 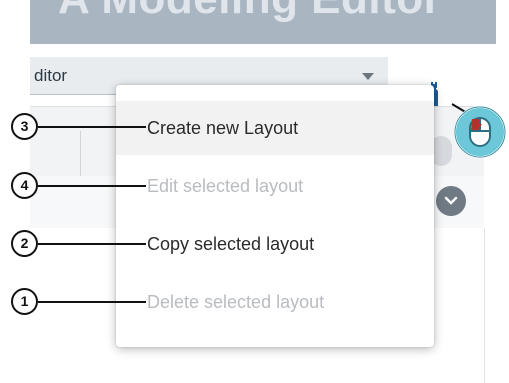 What do you see at coordinates (51, 75) in the screenshot?
I see `editor-select-value: ditor` at bounding box center [51, 75].